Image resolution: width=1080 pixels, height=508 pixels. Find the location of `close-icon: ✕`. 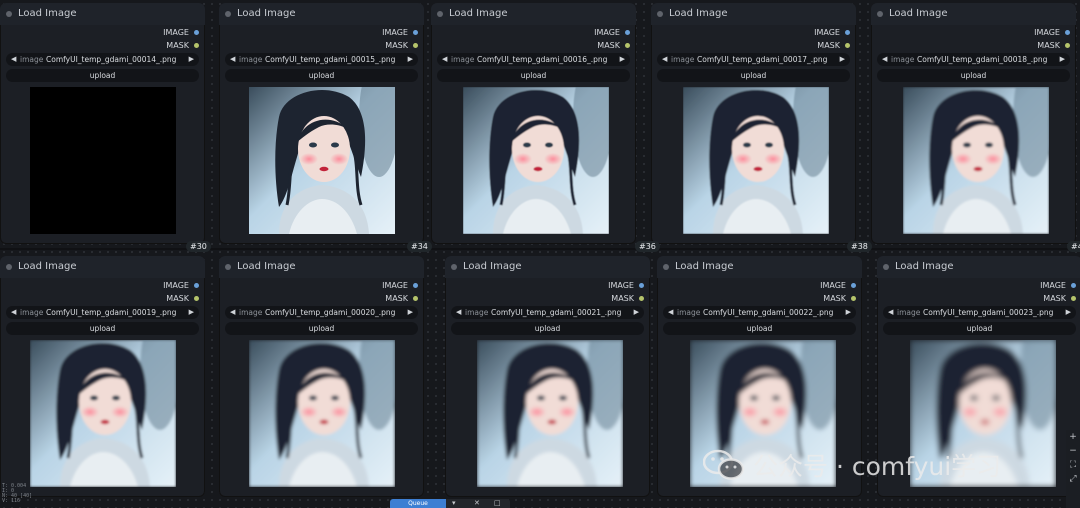

close-icon: ✕ is located at coordinates (477, 503).